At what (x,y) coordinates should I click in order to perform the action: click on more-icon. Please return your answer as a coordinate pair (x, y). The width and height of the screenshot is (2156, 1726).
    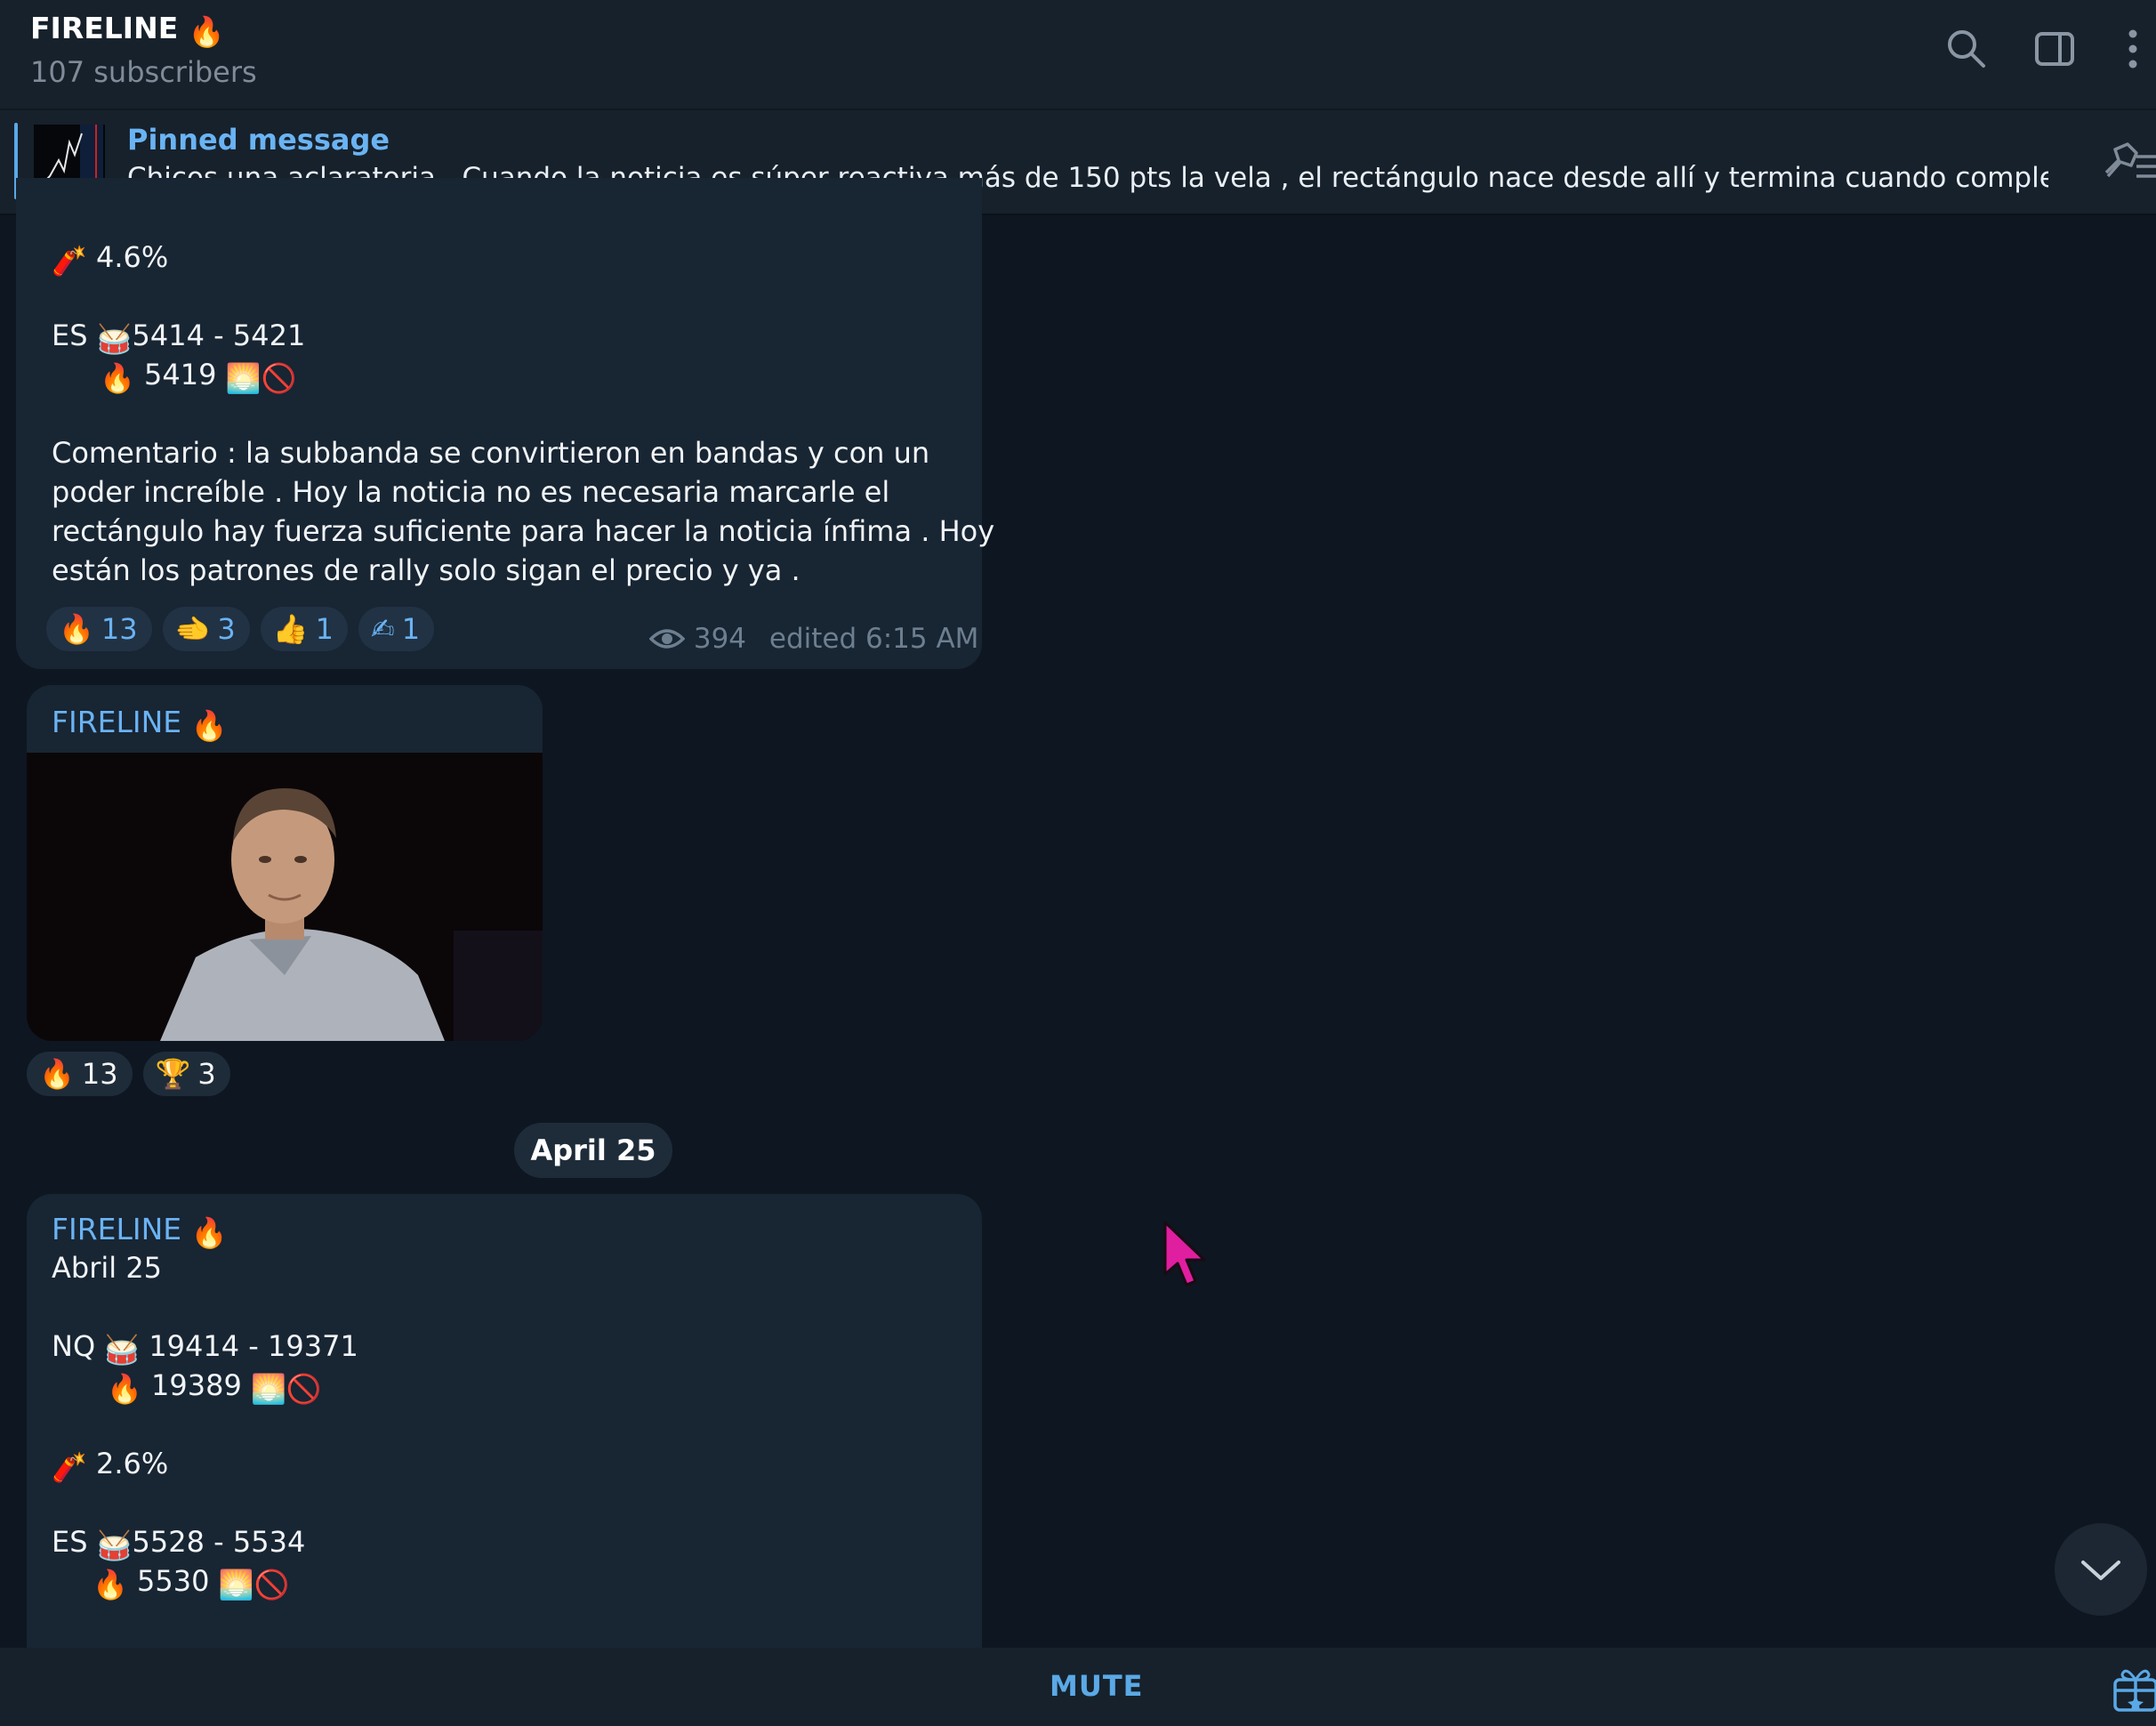
    Looking at the image, I should click on (2134, 49).